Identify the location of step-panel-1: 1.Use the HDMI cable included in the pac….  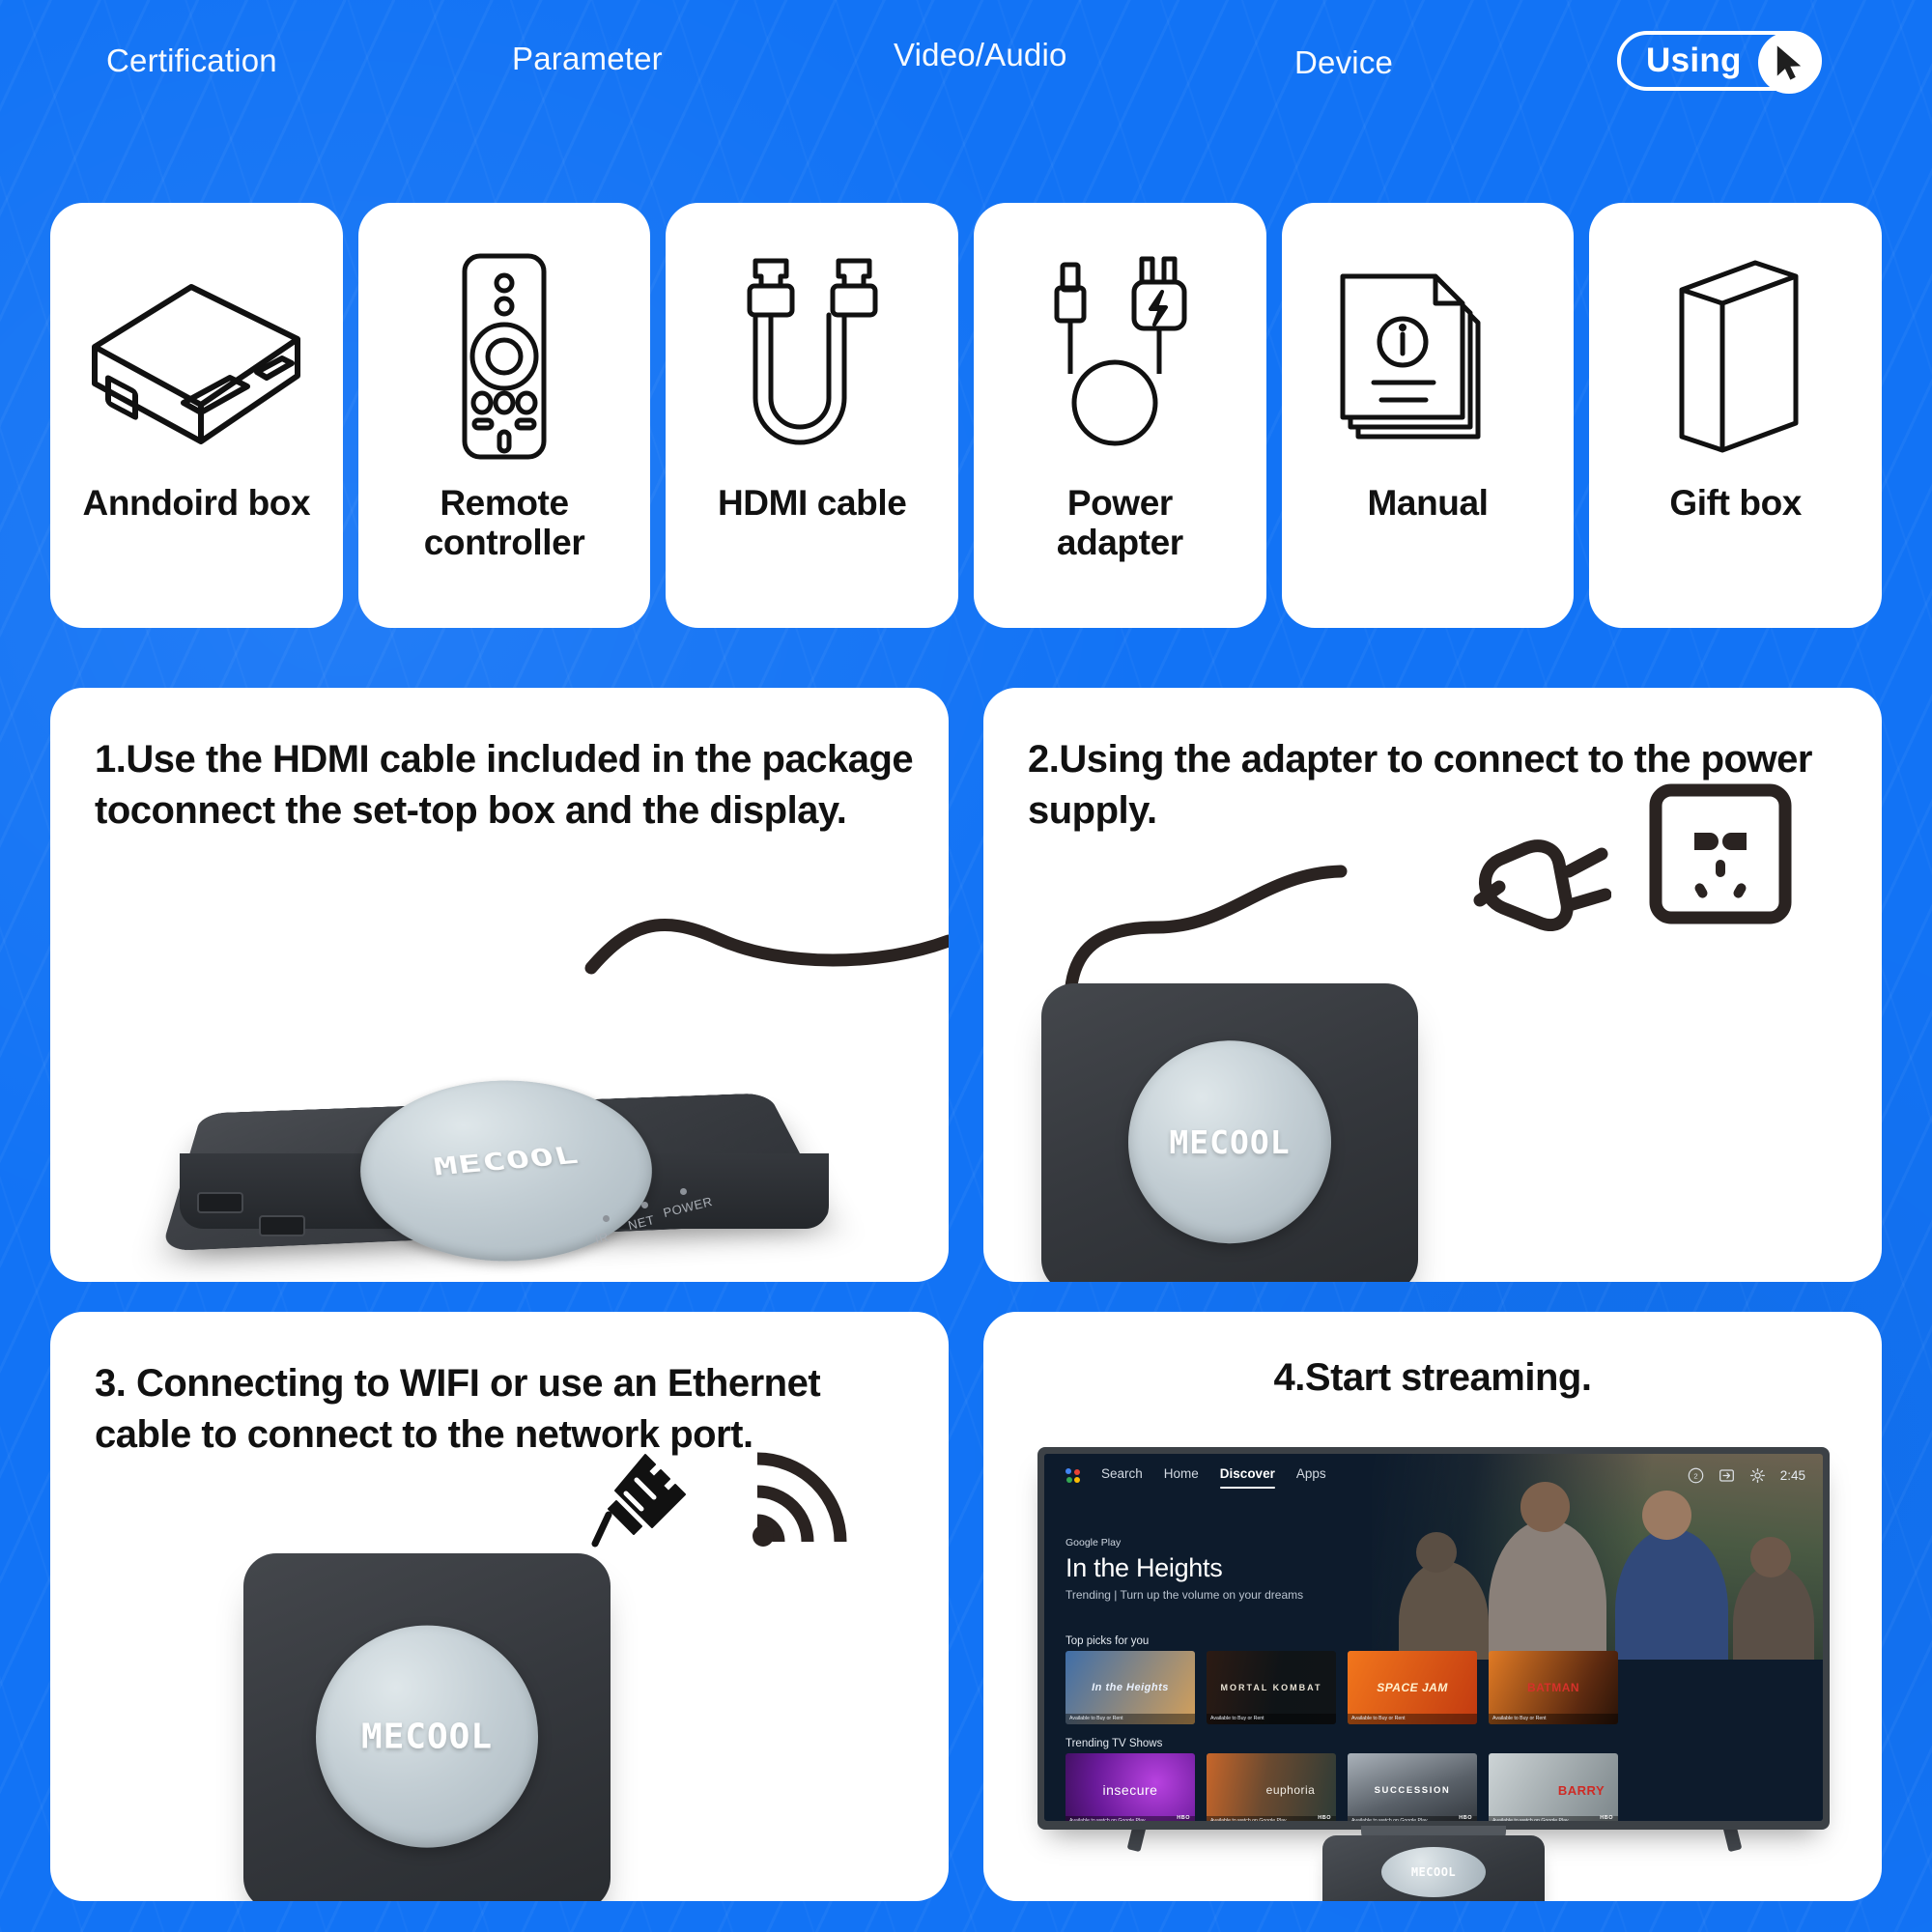
(499, 985).